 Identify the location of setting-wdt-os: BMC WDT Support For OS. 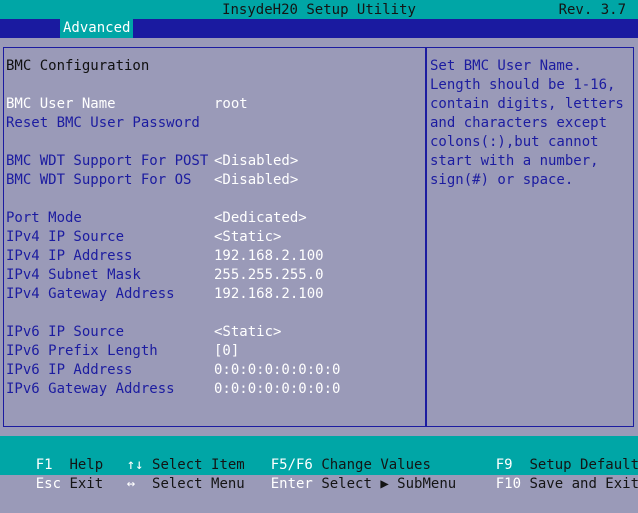
(98, 180).